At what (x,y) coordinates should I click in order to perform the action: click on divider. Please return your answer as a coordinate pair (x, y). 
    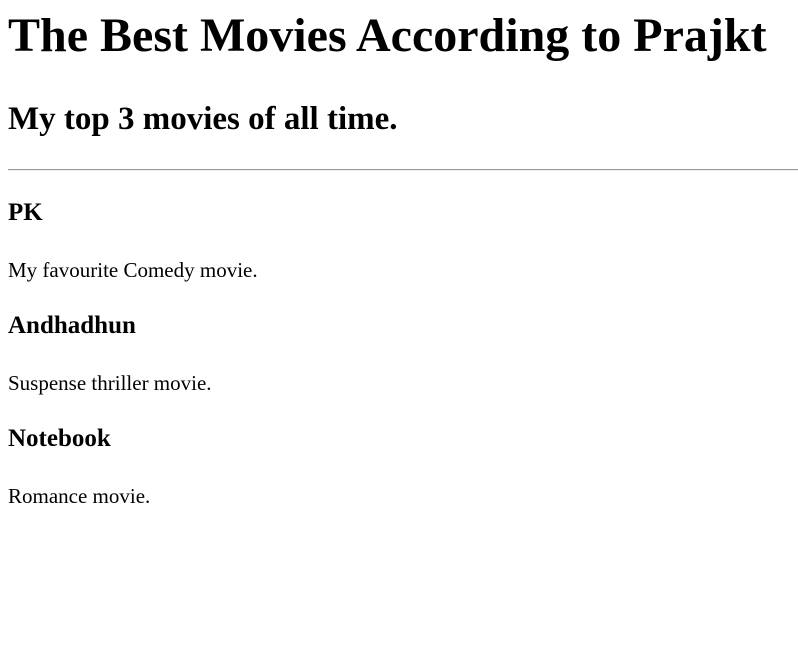
    Looking at the image, I should click on (403, 170).